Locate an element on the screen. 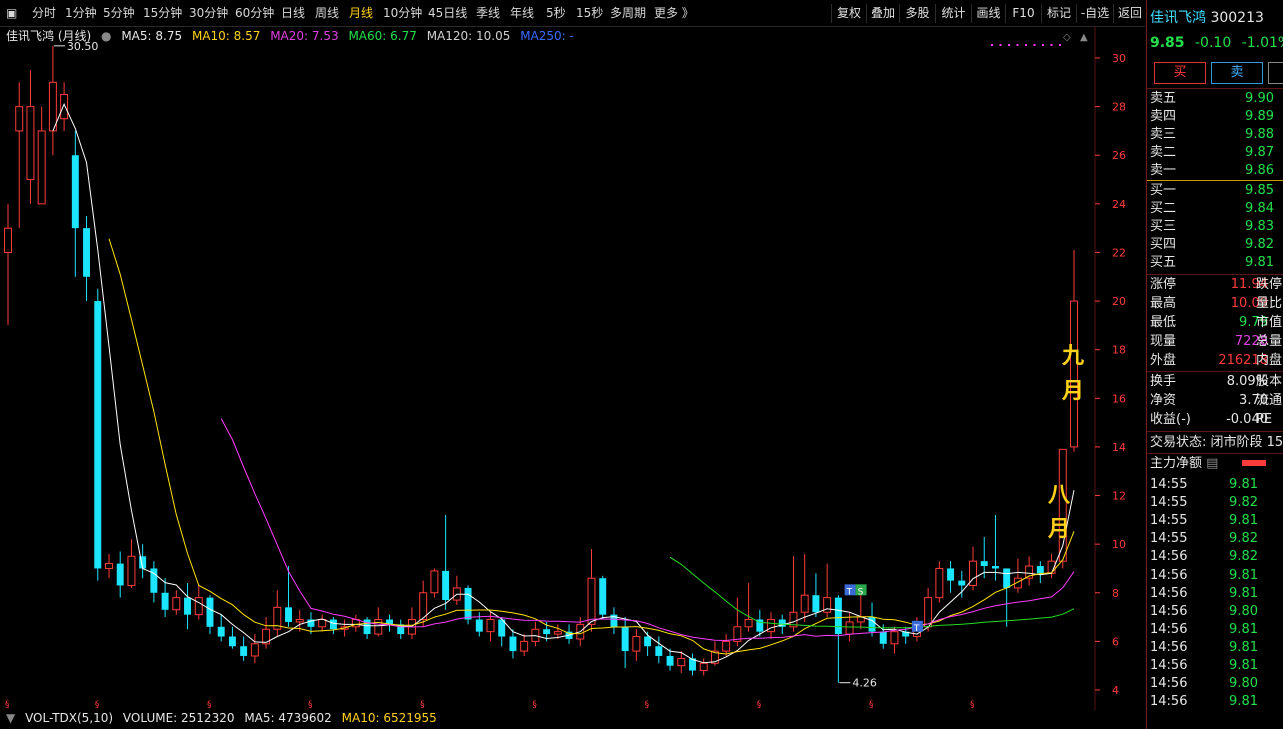  volume-toggle-icon: ▼ is located at coordinates (10, 718).